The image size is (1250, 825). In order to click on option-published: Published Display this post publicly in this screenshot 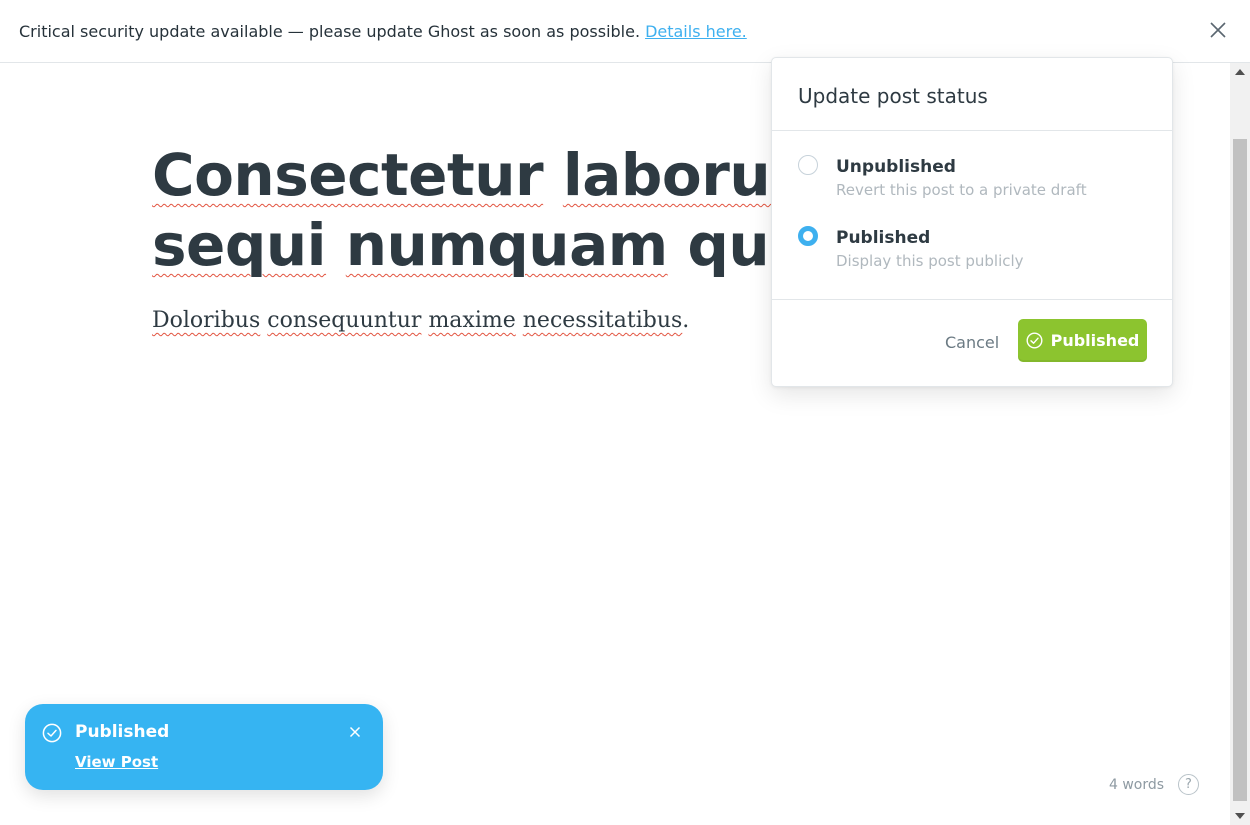, I will do `click(985, 261)`.